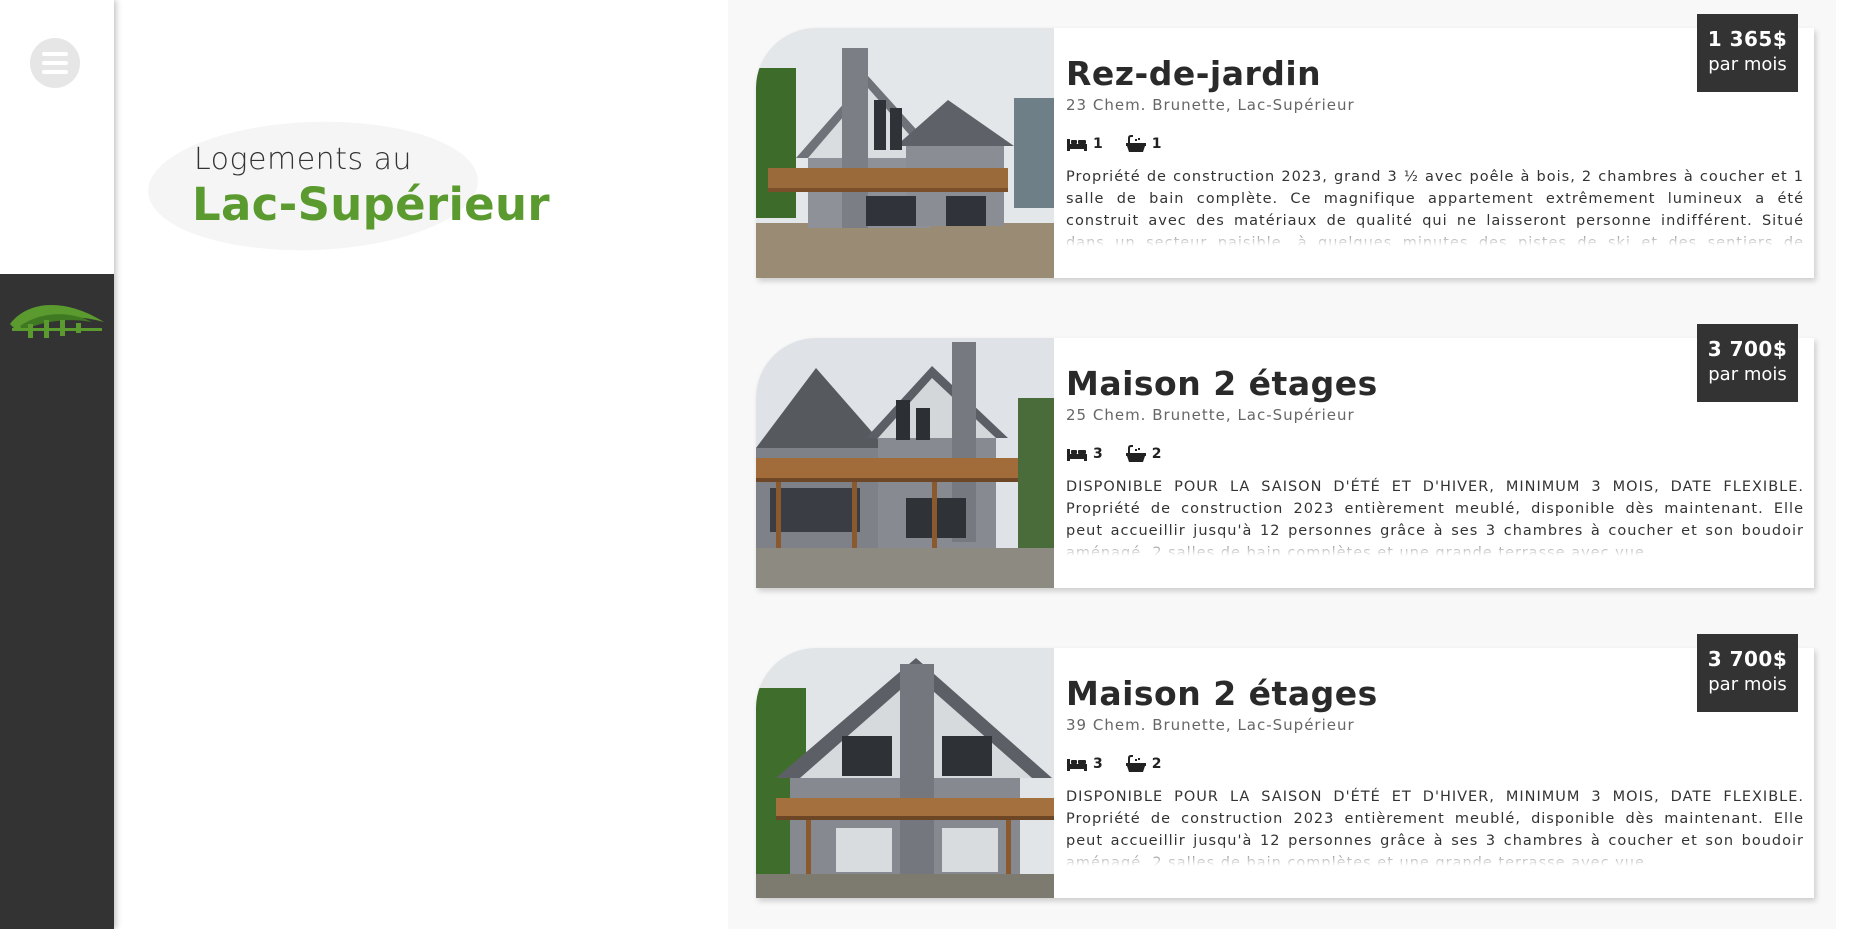 The height and width of the screenshot is (929, 1864). I want to click on price-badge: 1 365$ par mois, so click(1747, 53).